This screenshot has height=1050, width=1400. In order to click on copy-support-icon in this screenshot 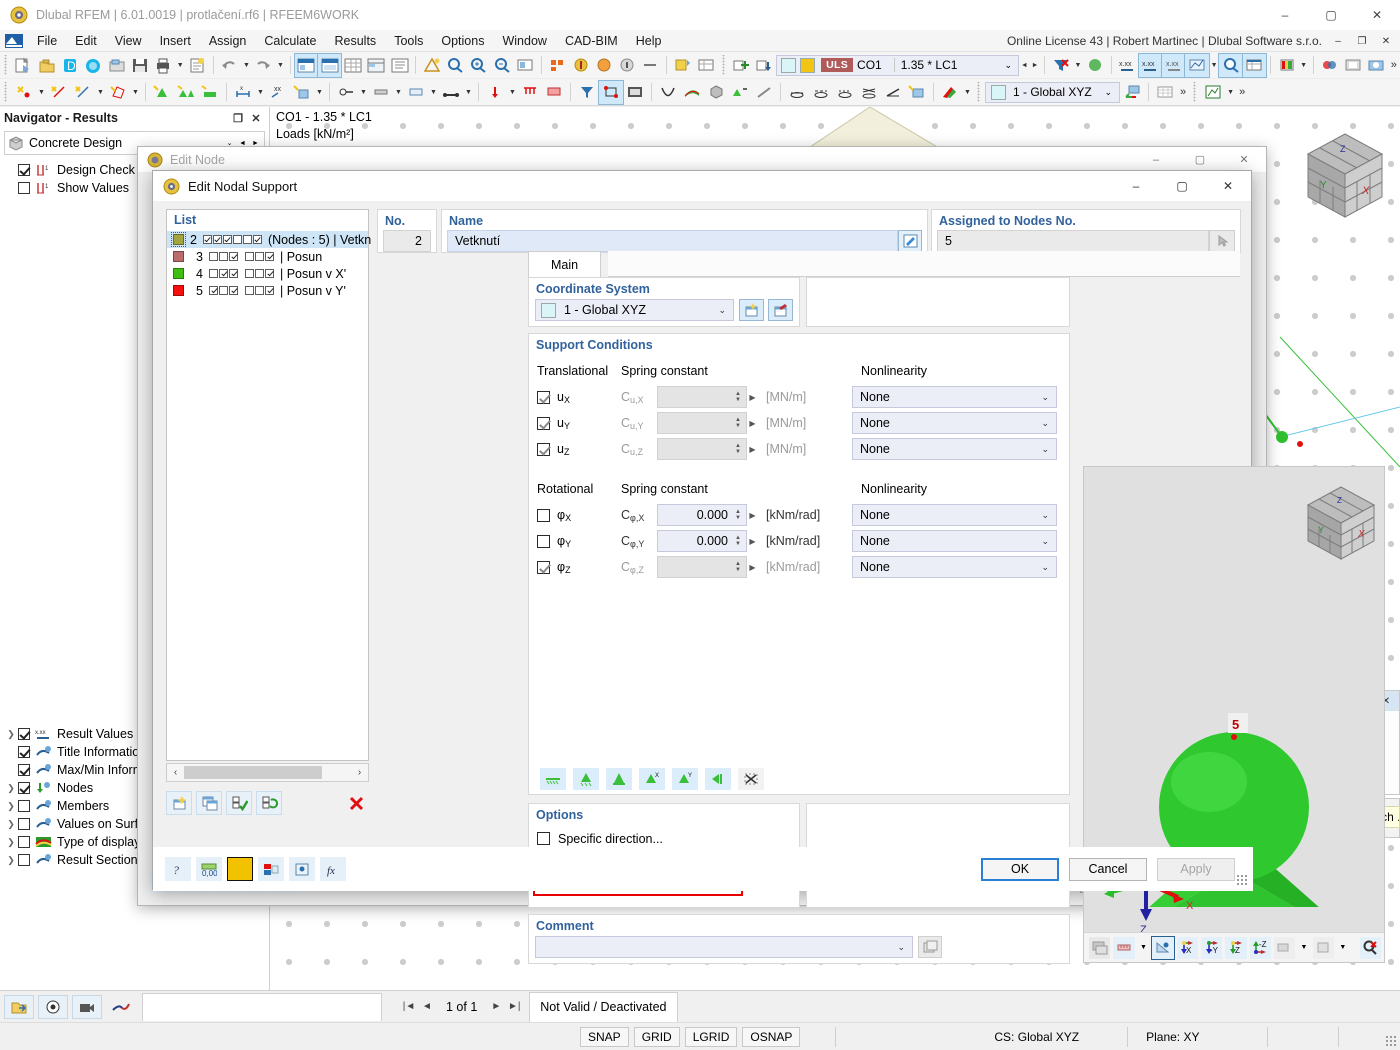, I will do `click(209, 803)`.